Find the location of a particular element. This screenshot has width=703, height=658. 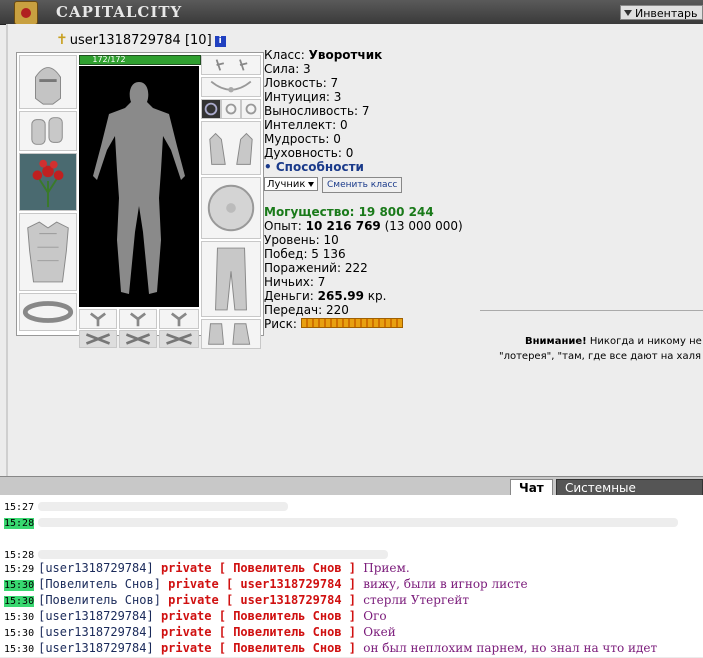

message-text: Прием. is located at coordinates (386, 568).